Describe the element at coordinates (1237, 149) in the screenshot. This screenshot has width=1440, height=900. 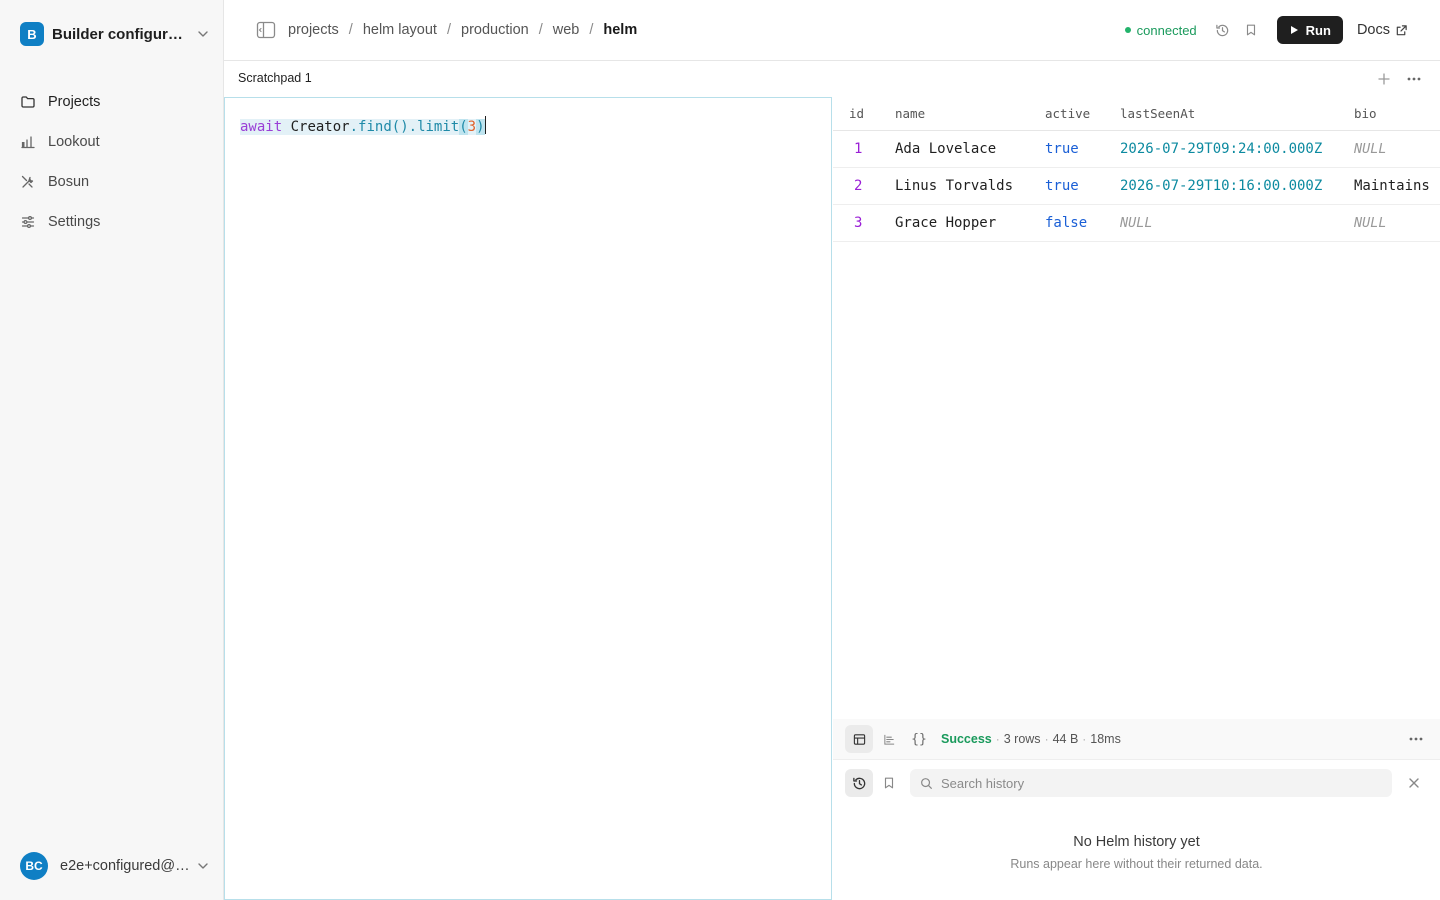
I see `cell-lastseenat: 2026-07-29T09:24:00.000Z` at that location.